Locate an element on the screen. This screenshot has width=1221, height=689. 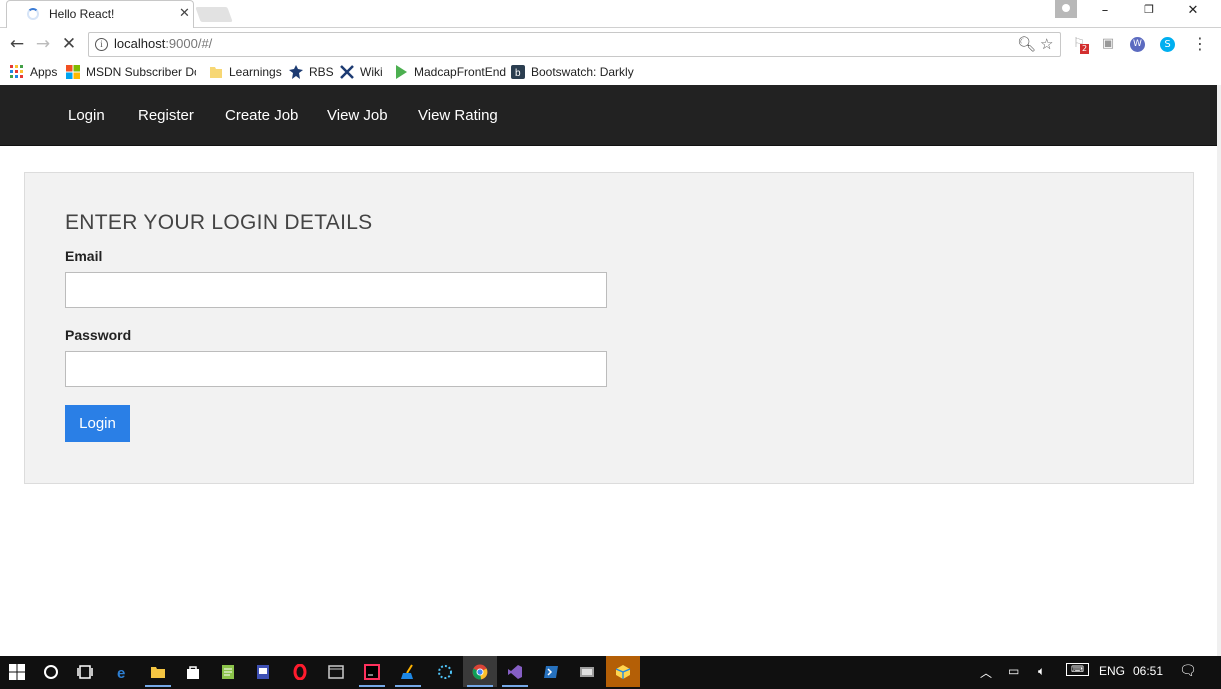
address-bar: i localhost:9000/#/ 🔍︎ ☆ is located at coordinates (574, 44).